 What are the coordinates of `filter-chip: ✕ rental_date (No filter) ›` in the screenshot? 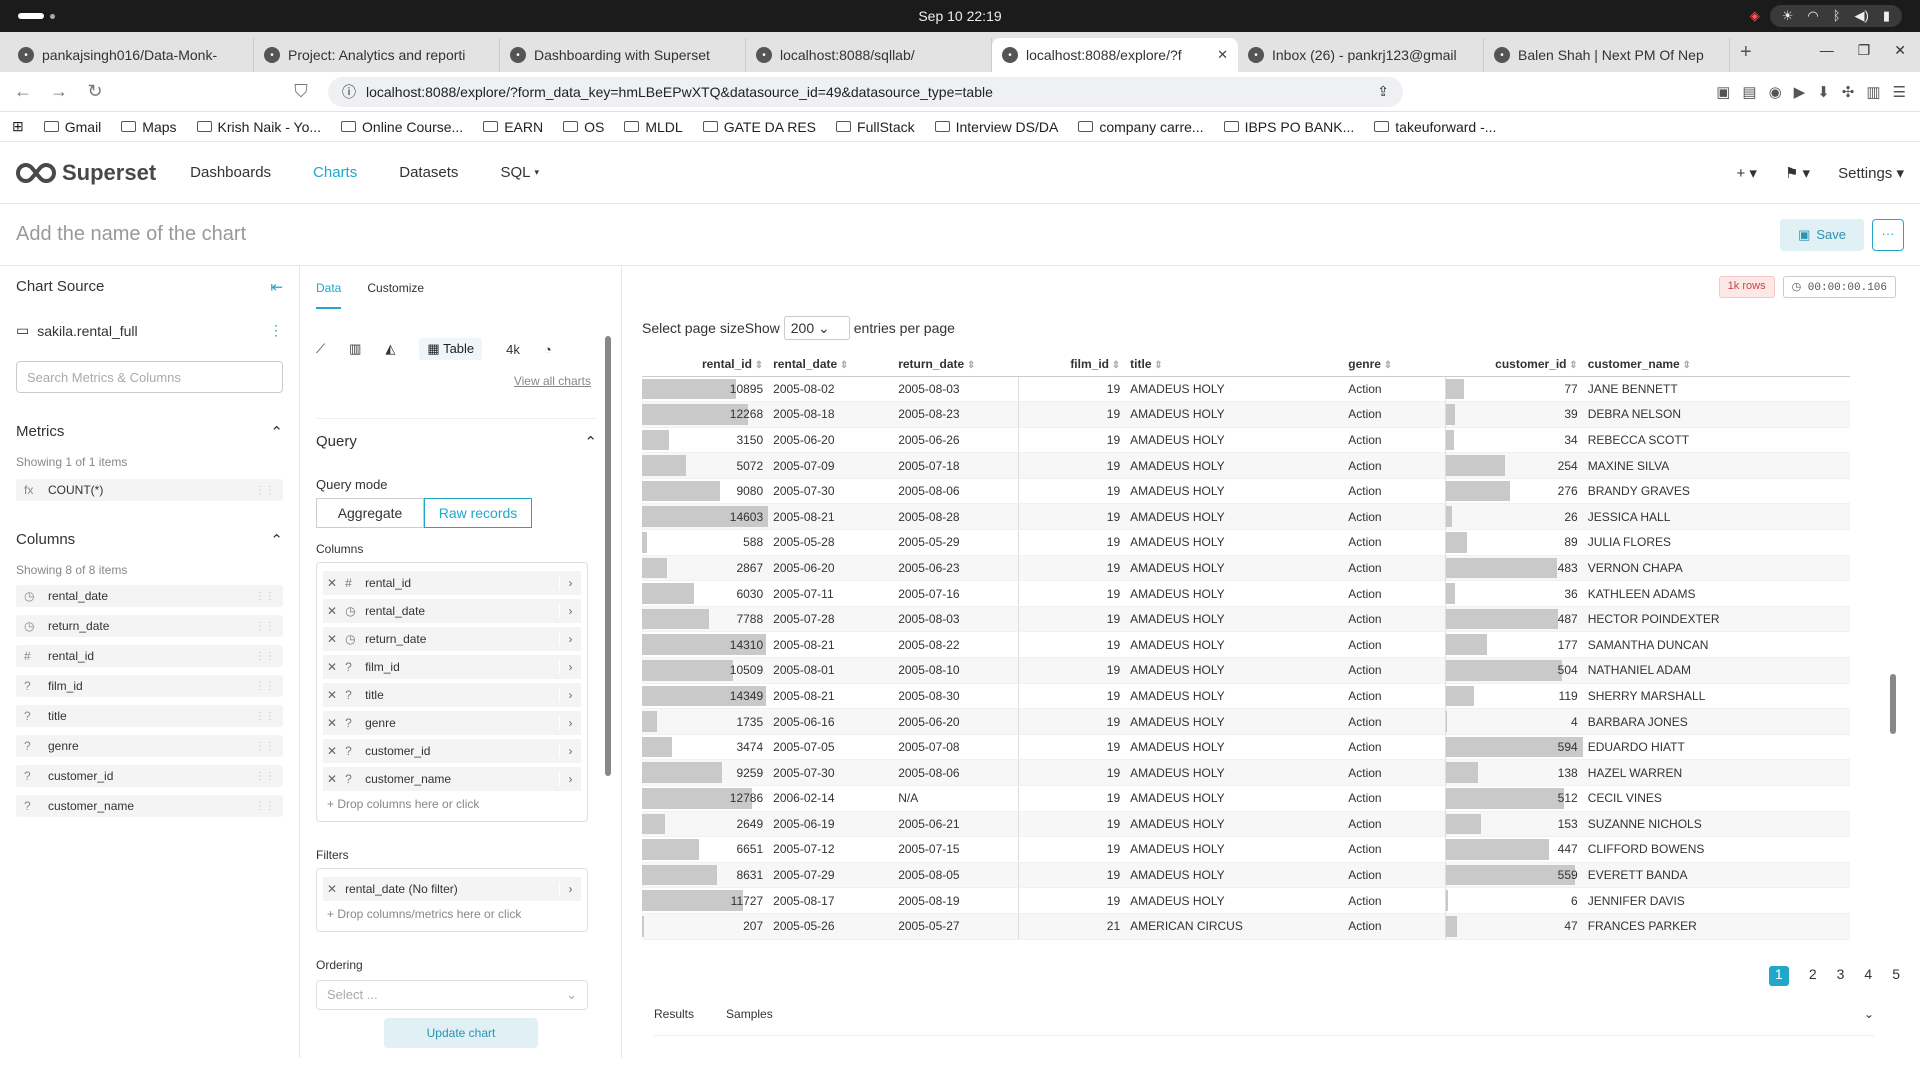 It's located at (452, 889).